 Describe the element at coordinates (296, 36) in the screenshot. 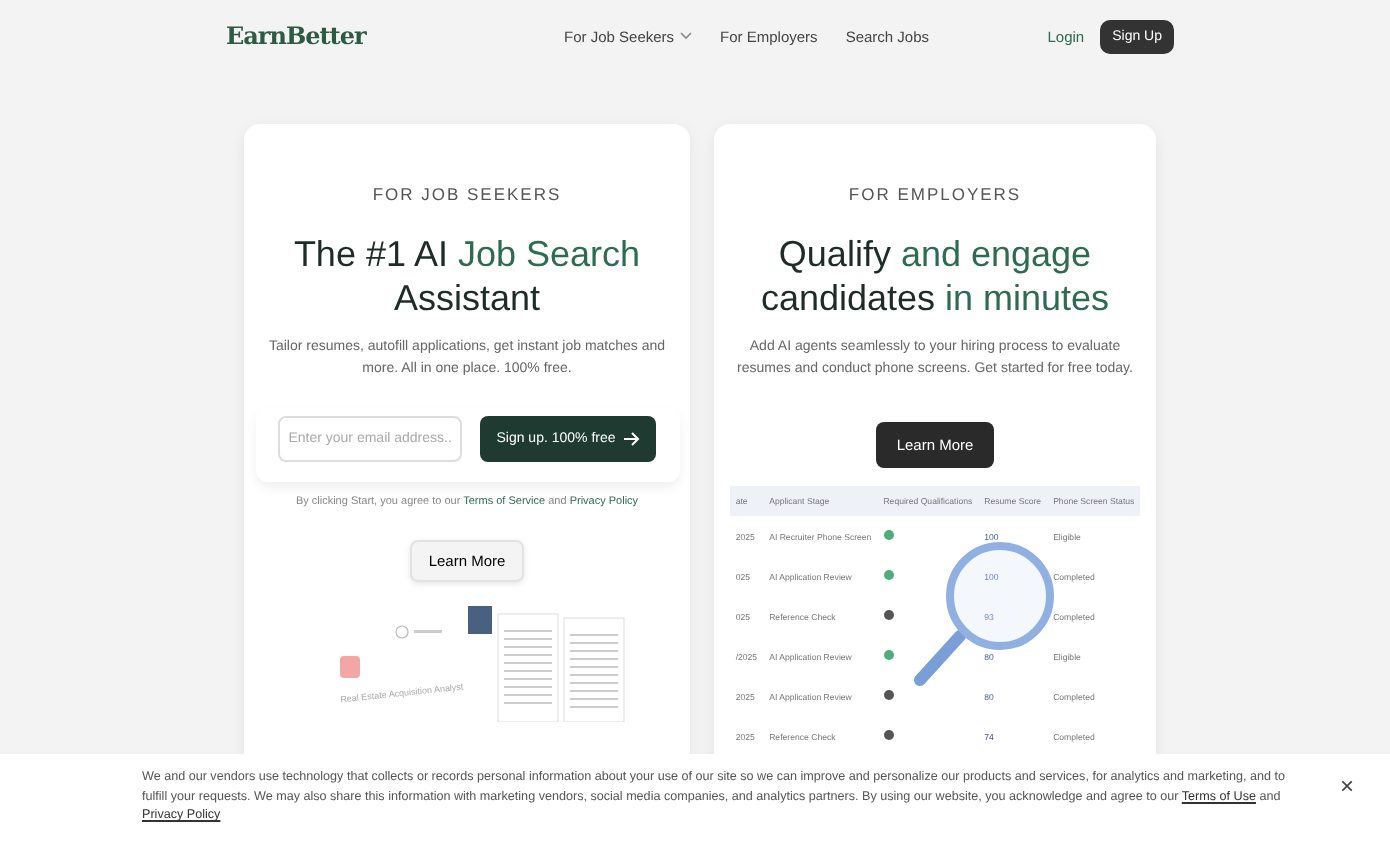

I see `logo: EarnBetter` at that location.